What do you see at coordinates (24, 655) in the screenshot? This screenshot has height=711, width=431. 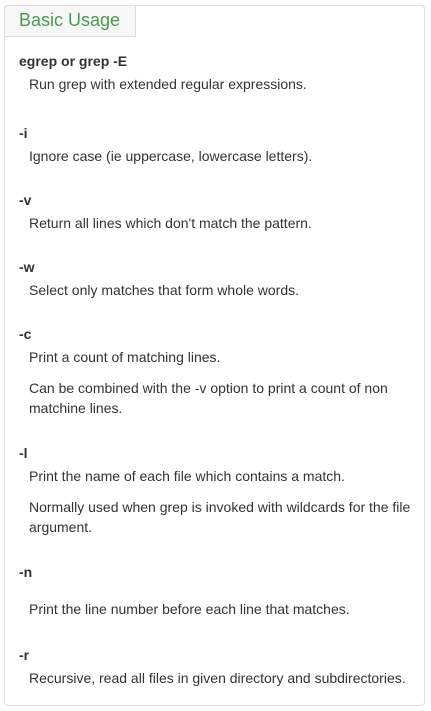 I see `option-name: -r` at bounding box center [24, 655].